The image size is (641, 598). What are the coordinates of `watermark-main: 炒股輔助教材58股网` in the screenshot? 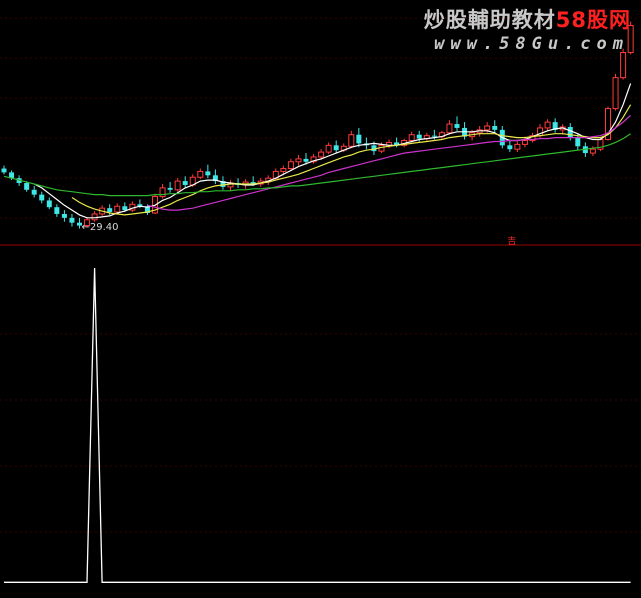 It's located at (527, 19).